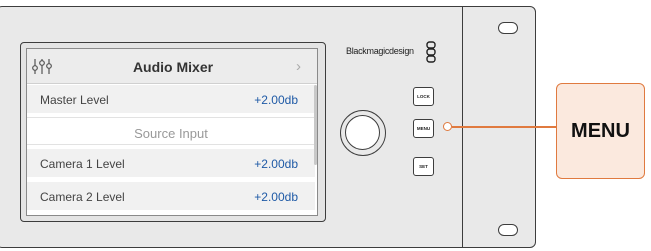 The image size is (651, 251). Describe the element at coordinates (423, 166) in the screenshot. I see `set-button: SET` at that location.